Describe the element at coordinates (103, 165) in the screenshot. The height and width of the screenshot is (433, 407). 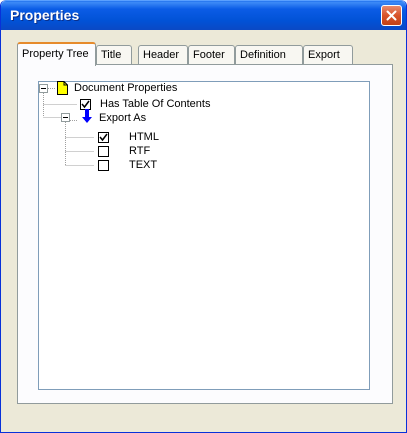
I see `checkbox-text` at that location.